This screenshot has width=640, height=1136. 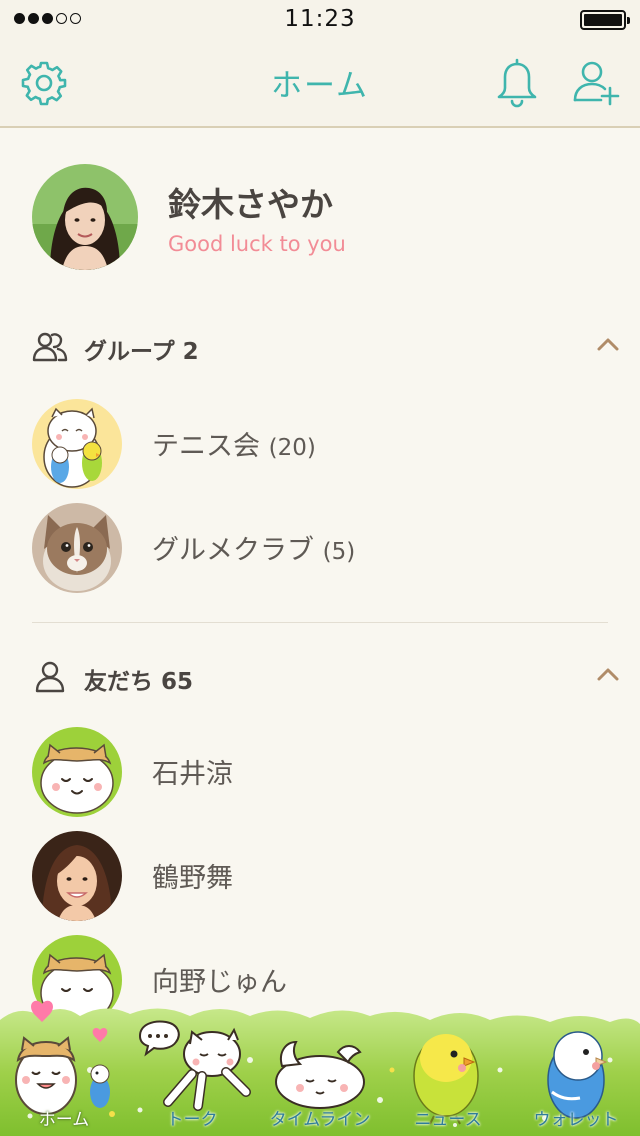 I want to click on section-divider, so click(x=320, y=622).